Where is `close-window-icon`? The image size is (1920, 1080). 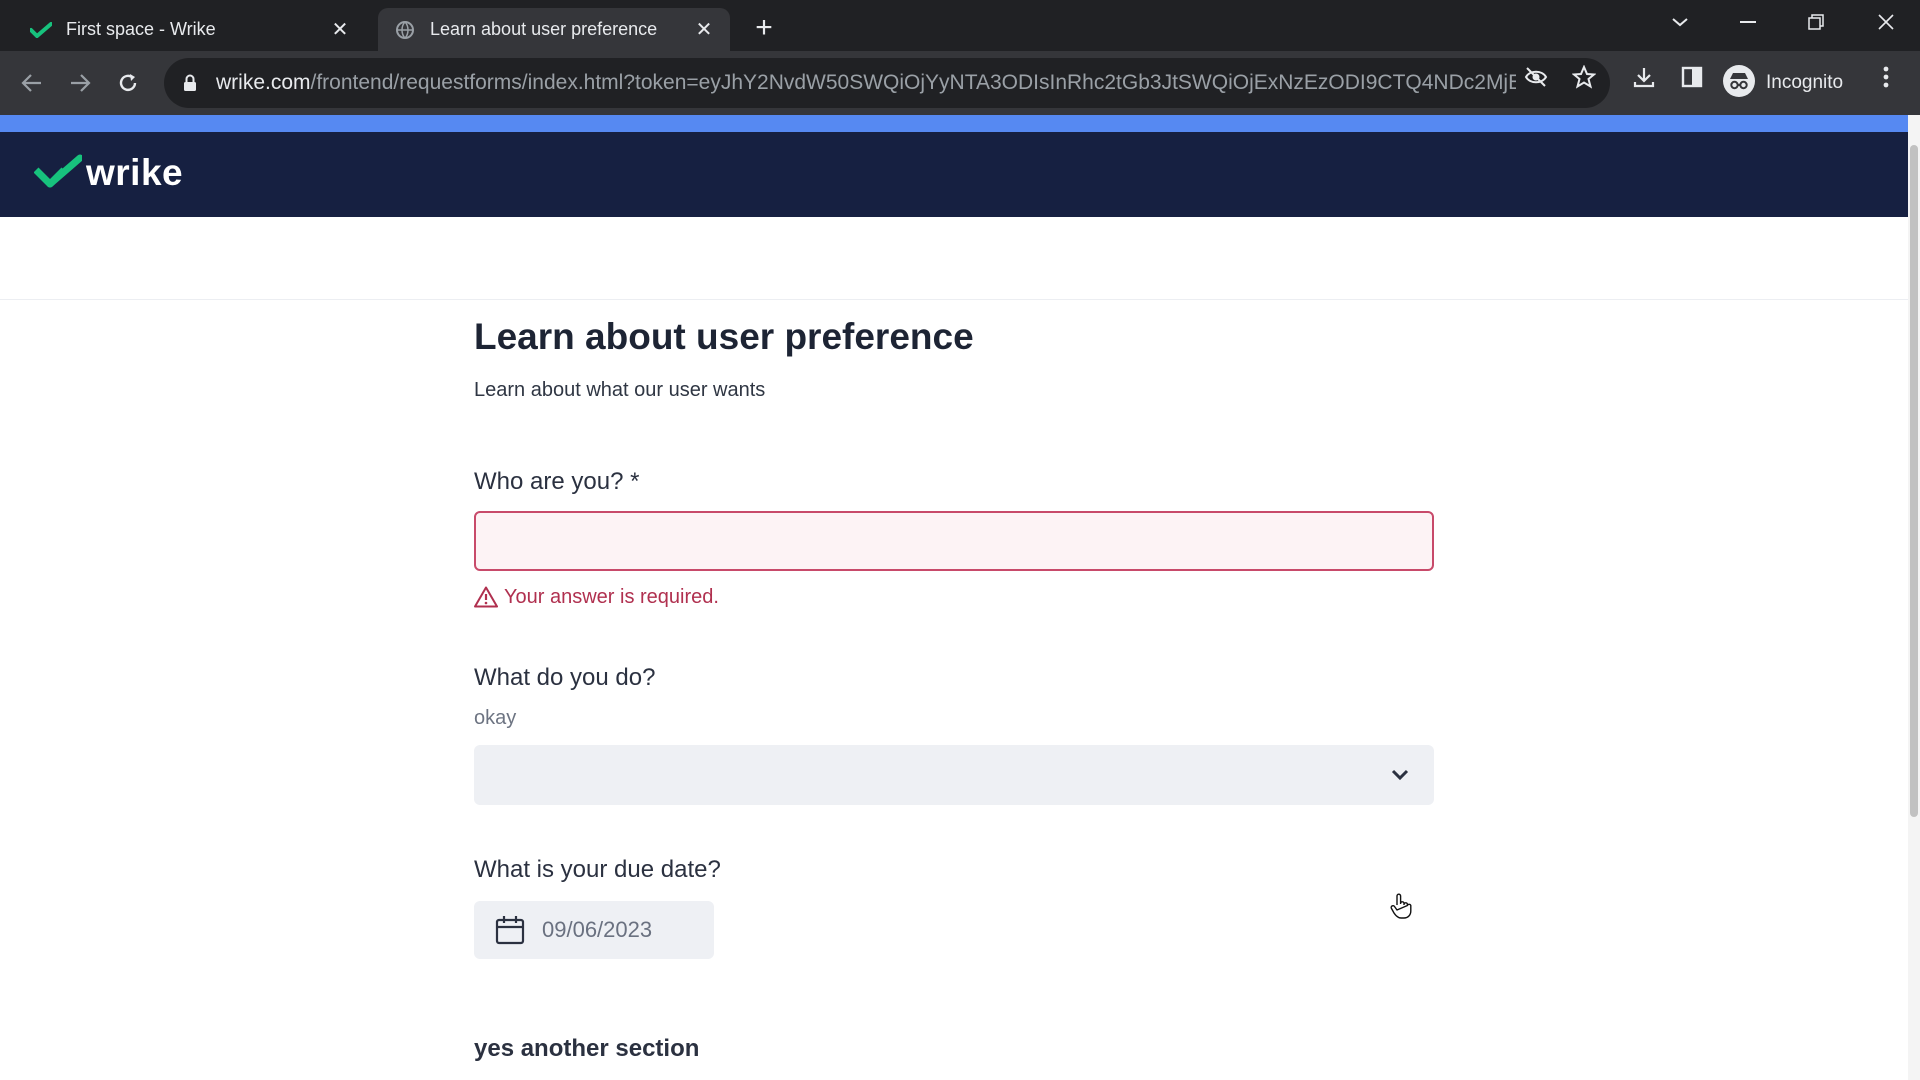
close-window-icon is located at coordinates (1886, 22).